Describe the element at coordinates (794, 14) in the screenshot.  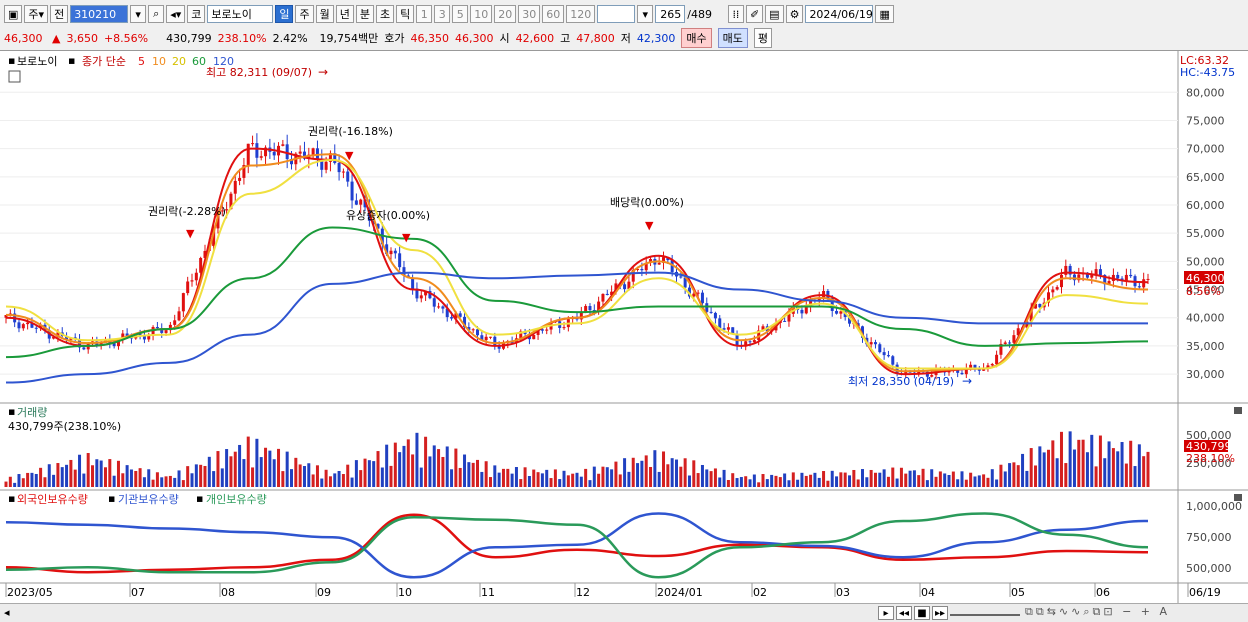
I see `gear-icon: ⚙` at that location.